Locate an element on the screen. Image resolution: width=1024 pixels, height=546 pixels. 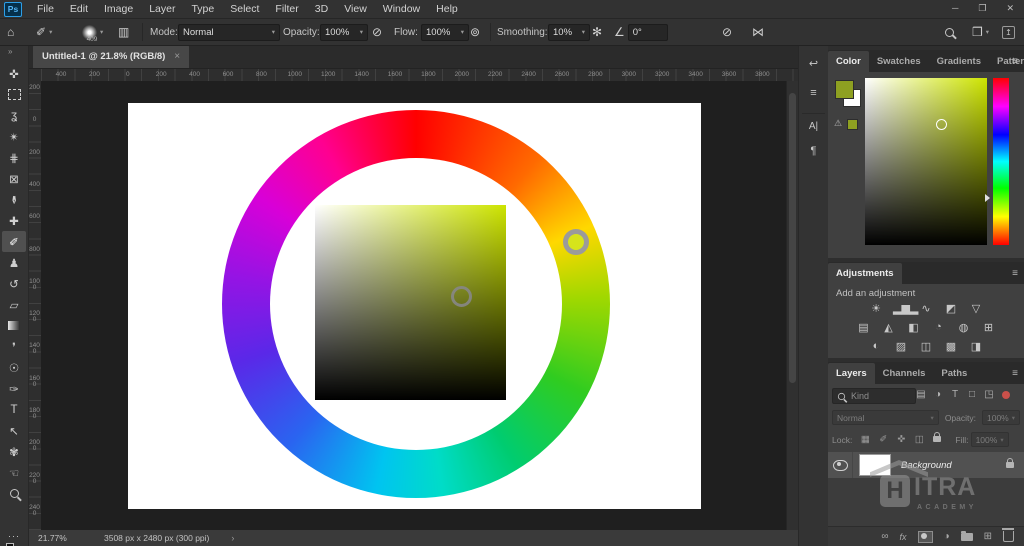
menu-item-help: Help is located at coordinates (447, 9).